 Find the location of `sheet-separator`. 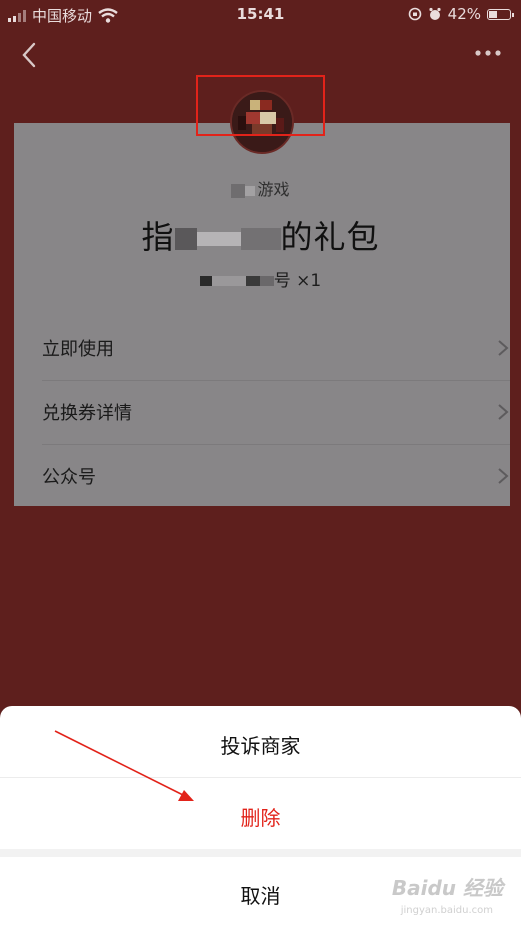

sheet-separator is located at coordinates (260, 853).